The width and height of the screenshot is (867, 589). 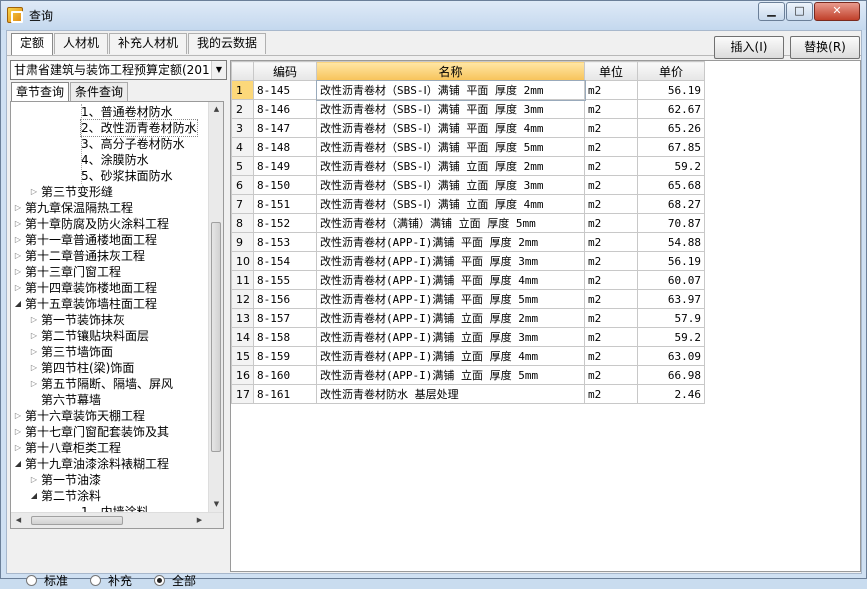 What do you see at coordinates (242, 109) in the screenshot?
I see `row-number-cell: 2` at bounding box center [242, 109].